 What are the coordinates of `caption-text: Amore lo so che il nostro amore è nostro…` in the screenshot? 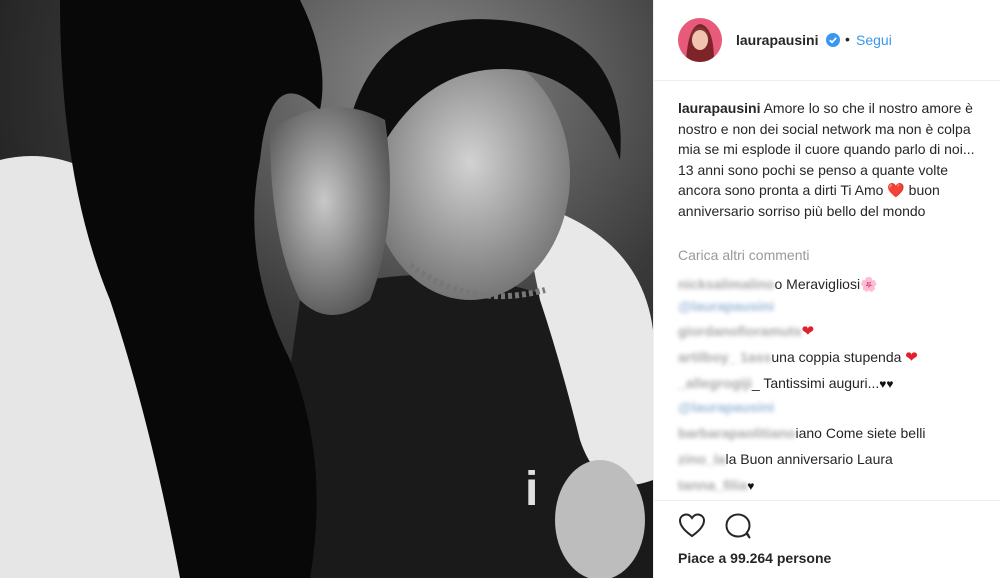 It's located at (826, 159).